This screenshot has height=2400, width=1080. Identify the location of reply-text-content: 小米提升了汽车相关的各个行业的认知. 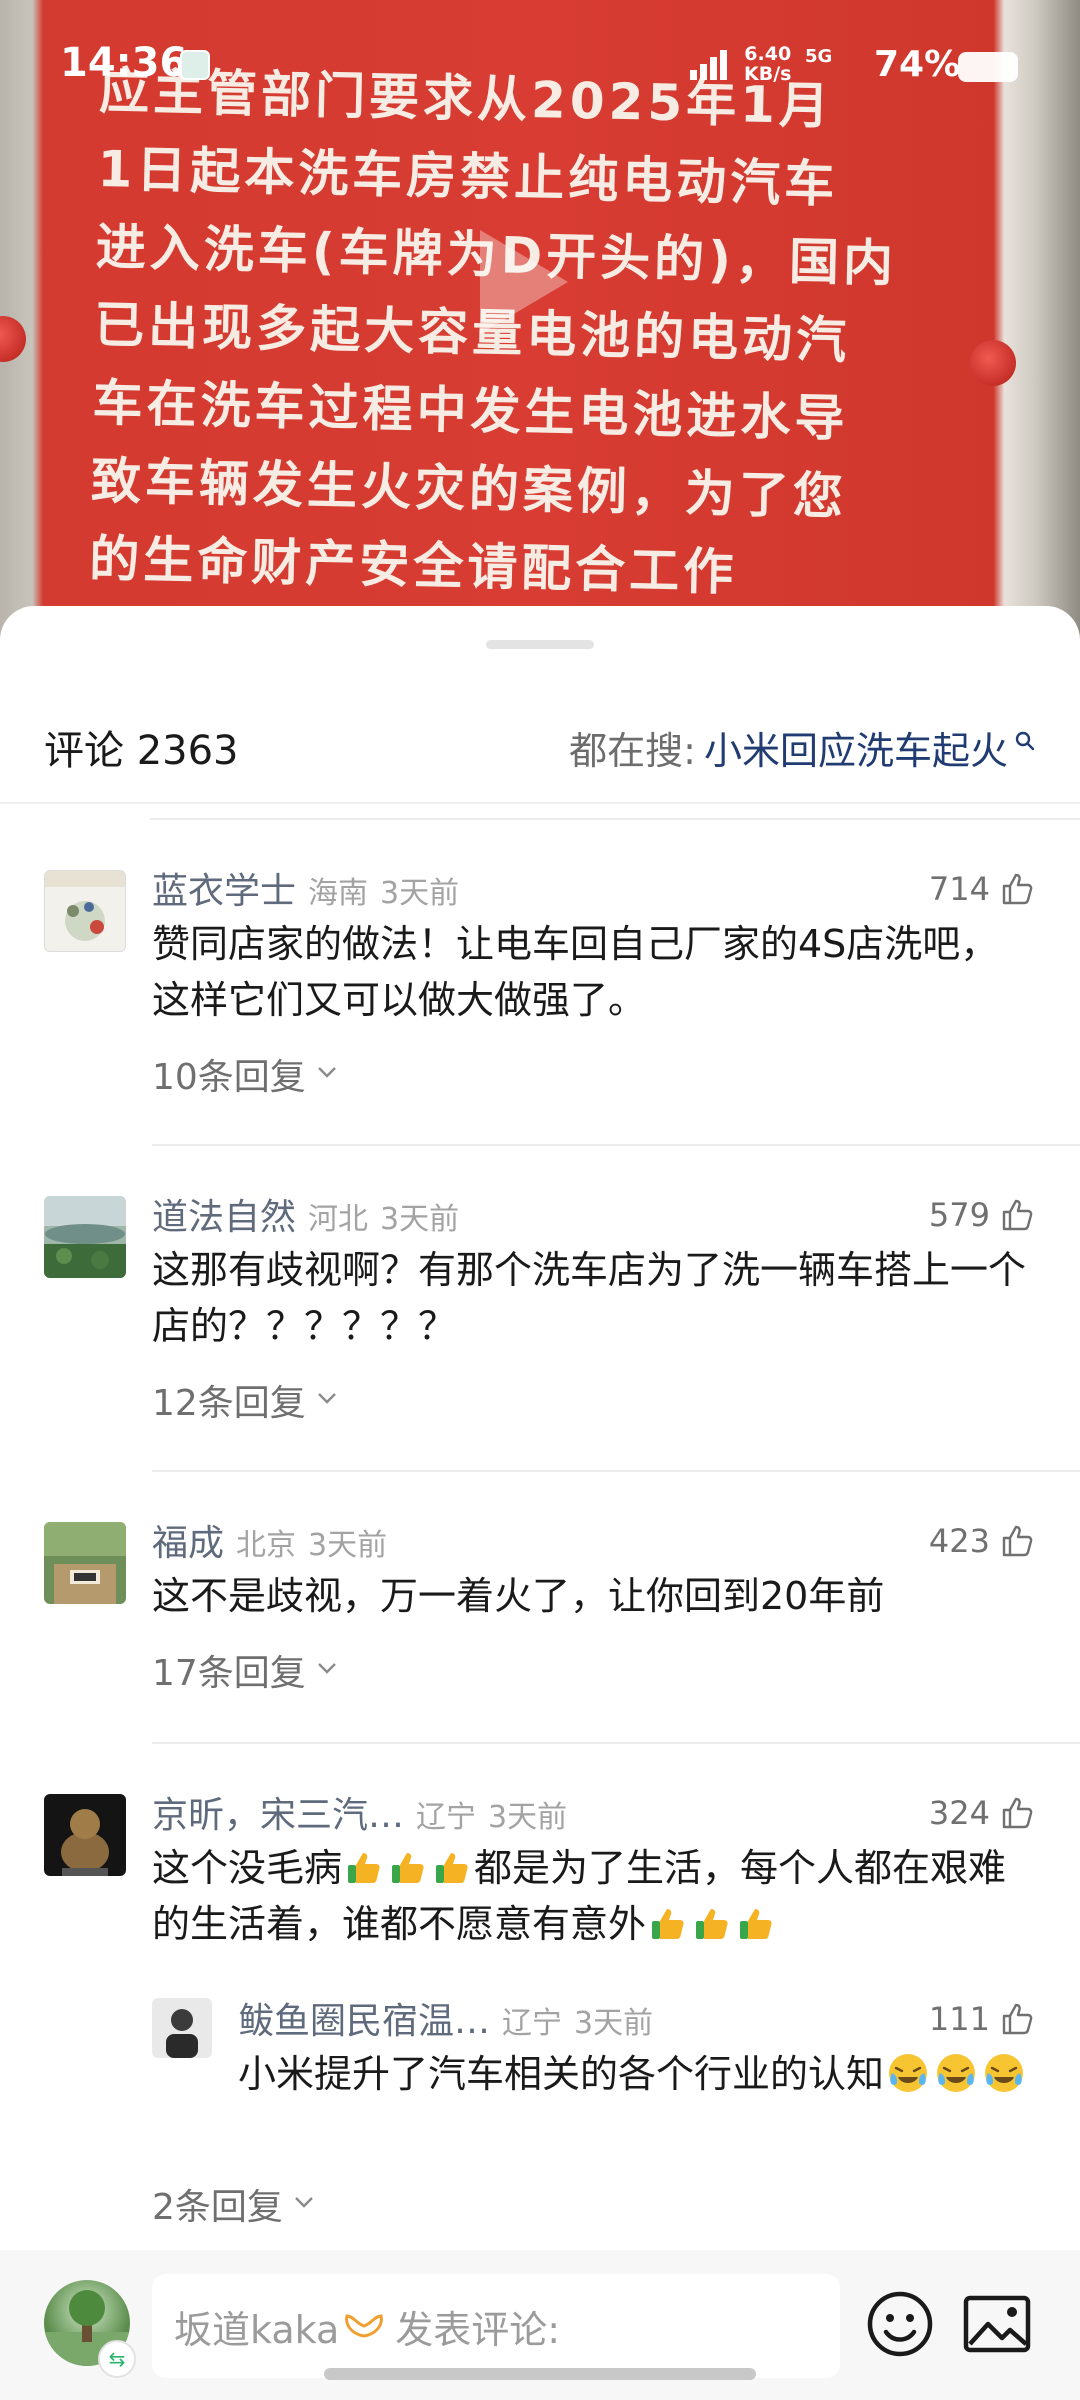
(561, 2074).